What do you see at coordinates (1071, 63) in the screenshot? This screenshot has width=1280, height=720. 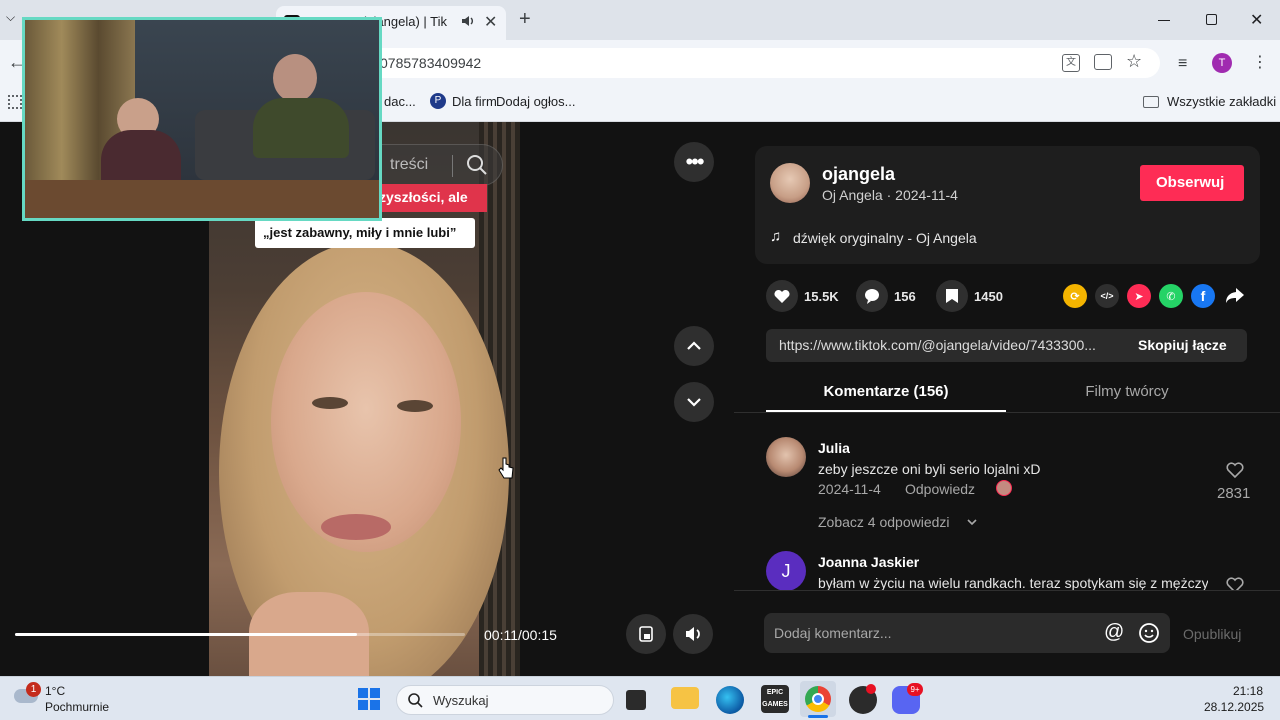 I see `translate-icon: 文` at bounding box center [1071, 63].